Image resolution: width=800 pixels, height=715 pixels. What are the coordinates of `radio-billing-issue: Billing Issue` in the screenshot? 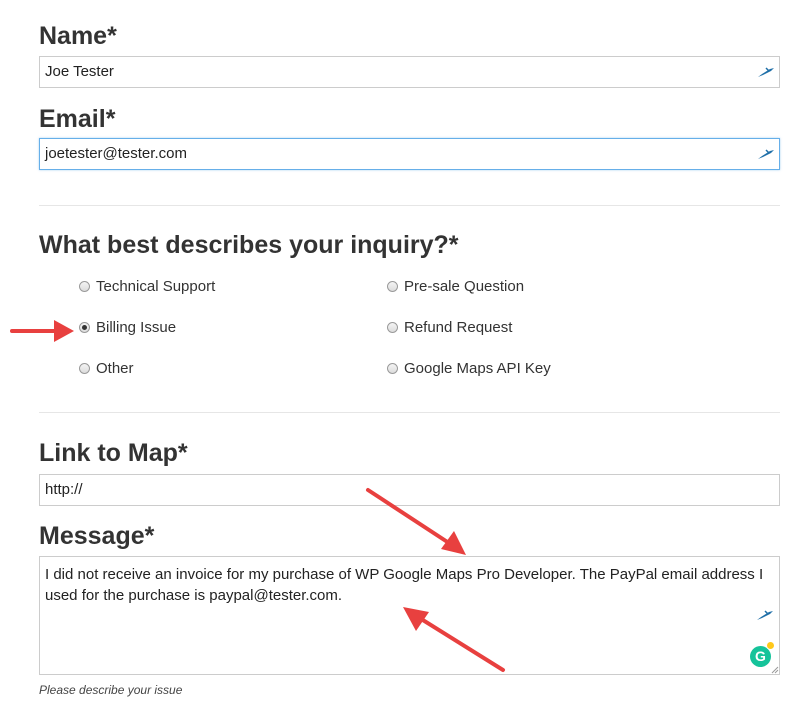 It's located at (127, 327).